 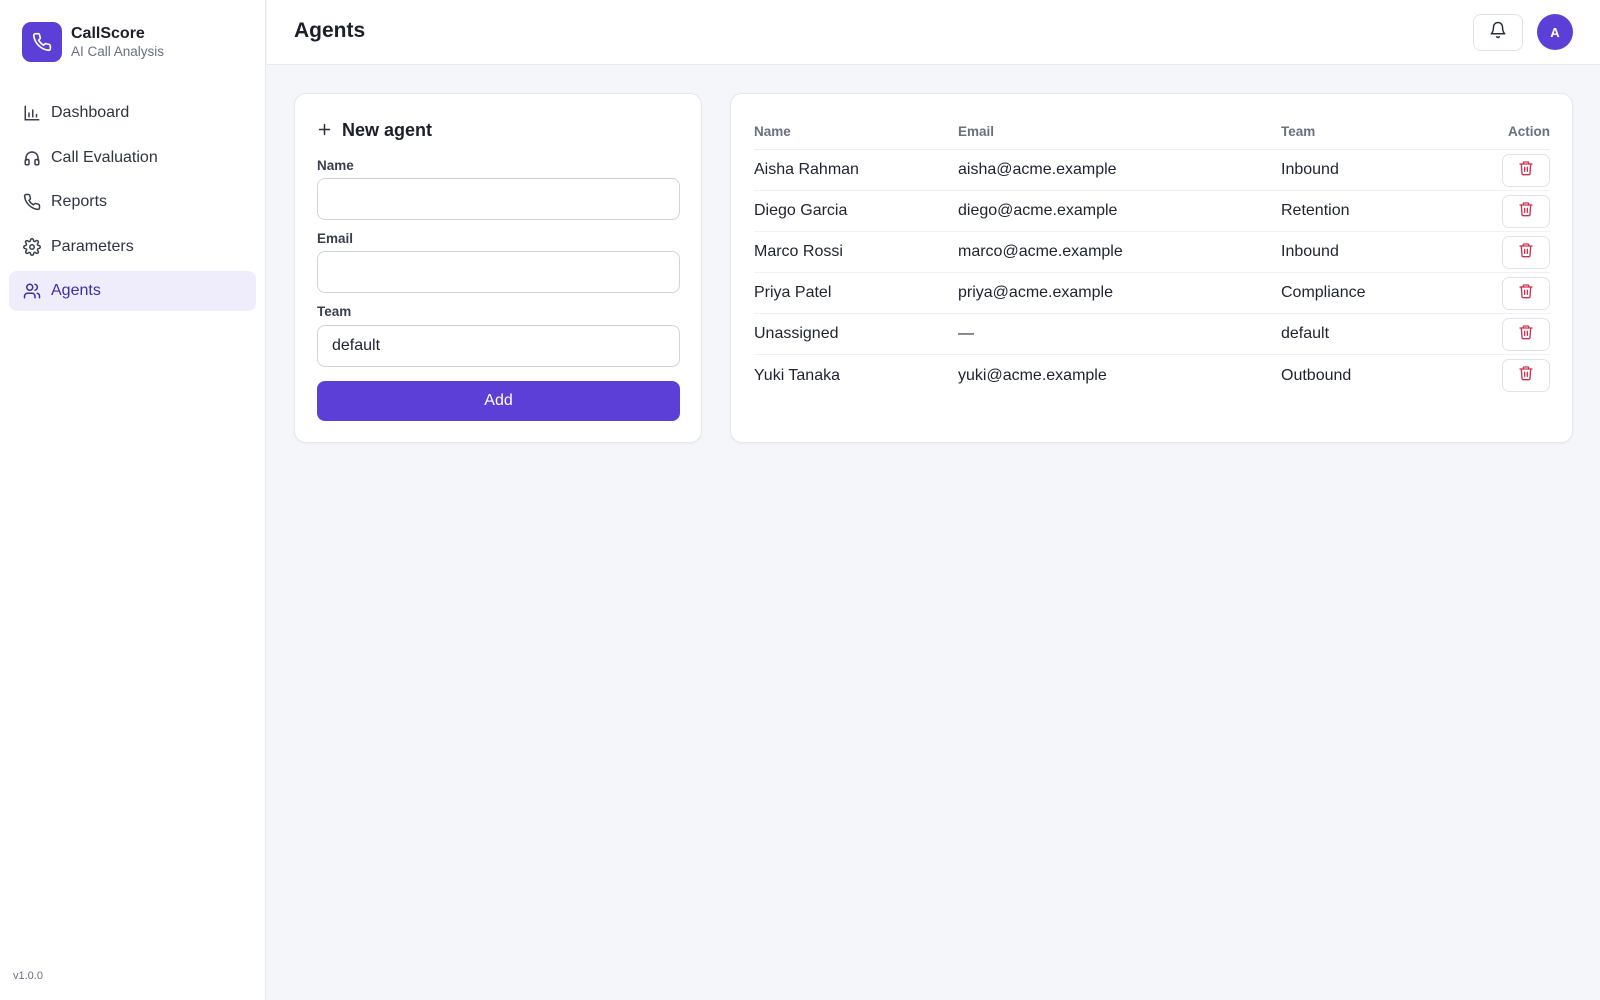 What do you see at coordinates (498, 401) in the screenshot?
I see `add-agent-button: Add` at bounding box center [498, 401].